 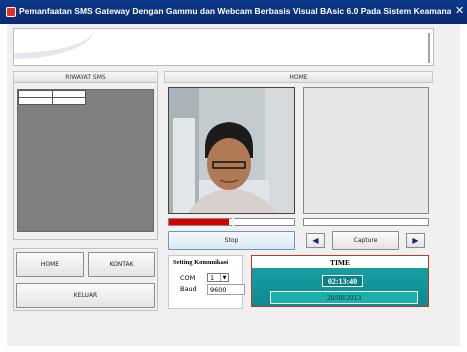 What do you see at coordinates (315, 240) in the screenshot?
I see `skip-previous-icon: ◀` at bounding box center [315, 240].